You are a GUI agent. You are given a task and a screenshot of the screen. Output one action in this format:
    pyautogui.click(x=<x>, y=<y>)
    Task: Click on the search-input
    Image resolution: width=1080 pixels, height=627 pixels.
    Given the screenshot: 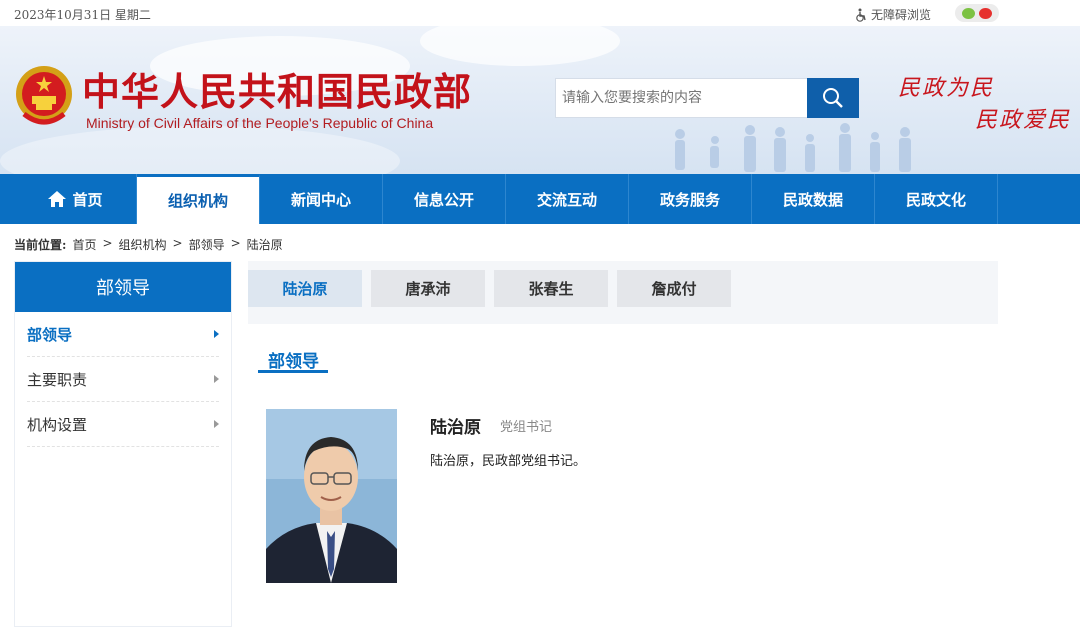 What is the action you would take?
    pyautogui.click(x=682, y=98)
    